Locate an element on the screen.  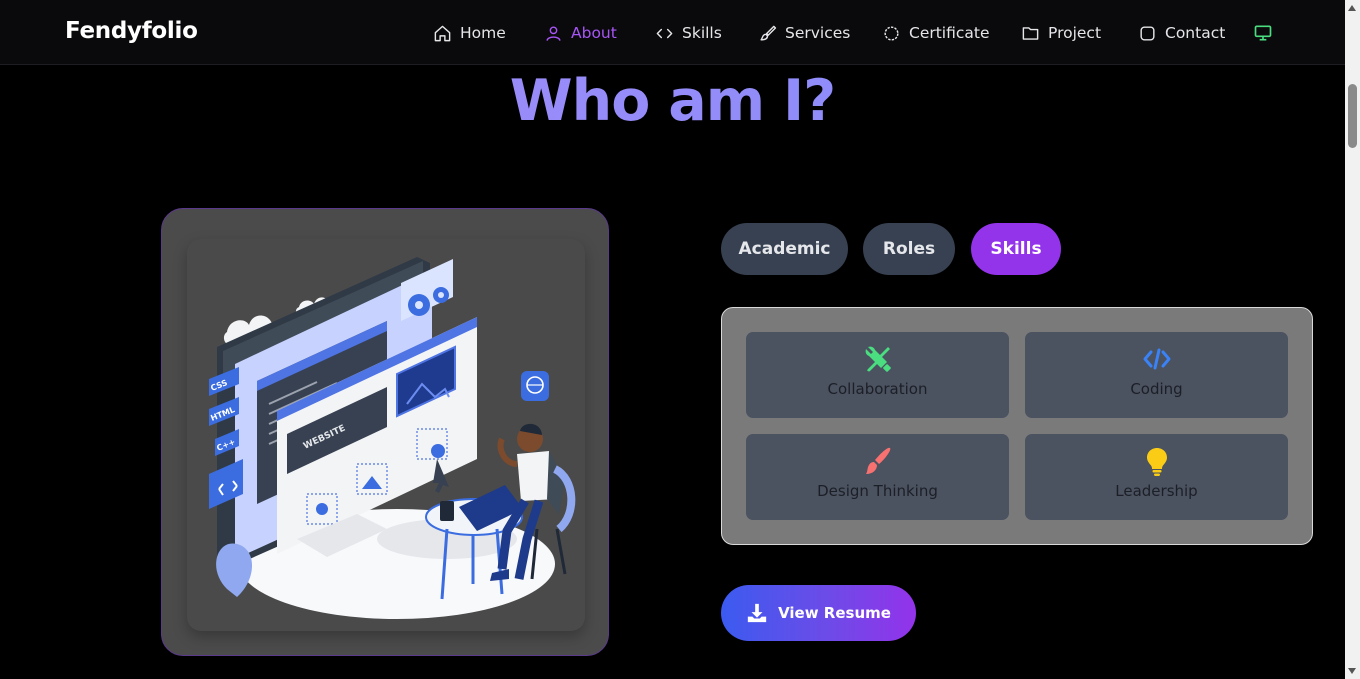
nav-label-contact: Contact is located at coordinates (1195, 33).